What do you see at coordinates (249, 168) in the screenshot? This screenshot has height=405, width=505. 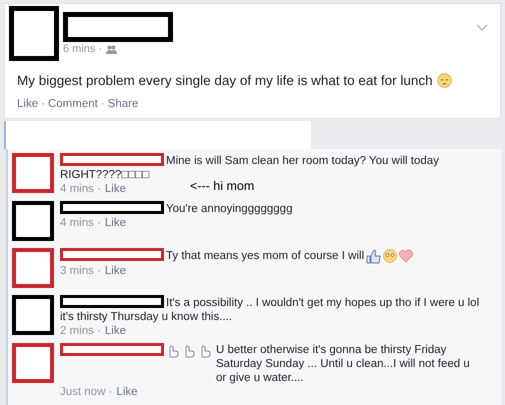 I see `comment-text: Mine is will Sam clean her room today? You will today RIGHT????□□□□` at bounding box center [249, 168].